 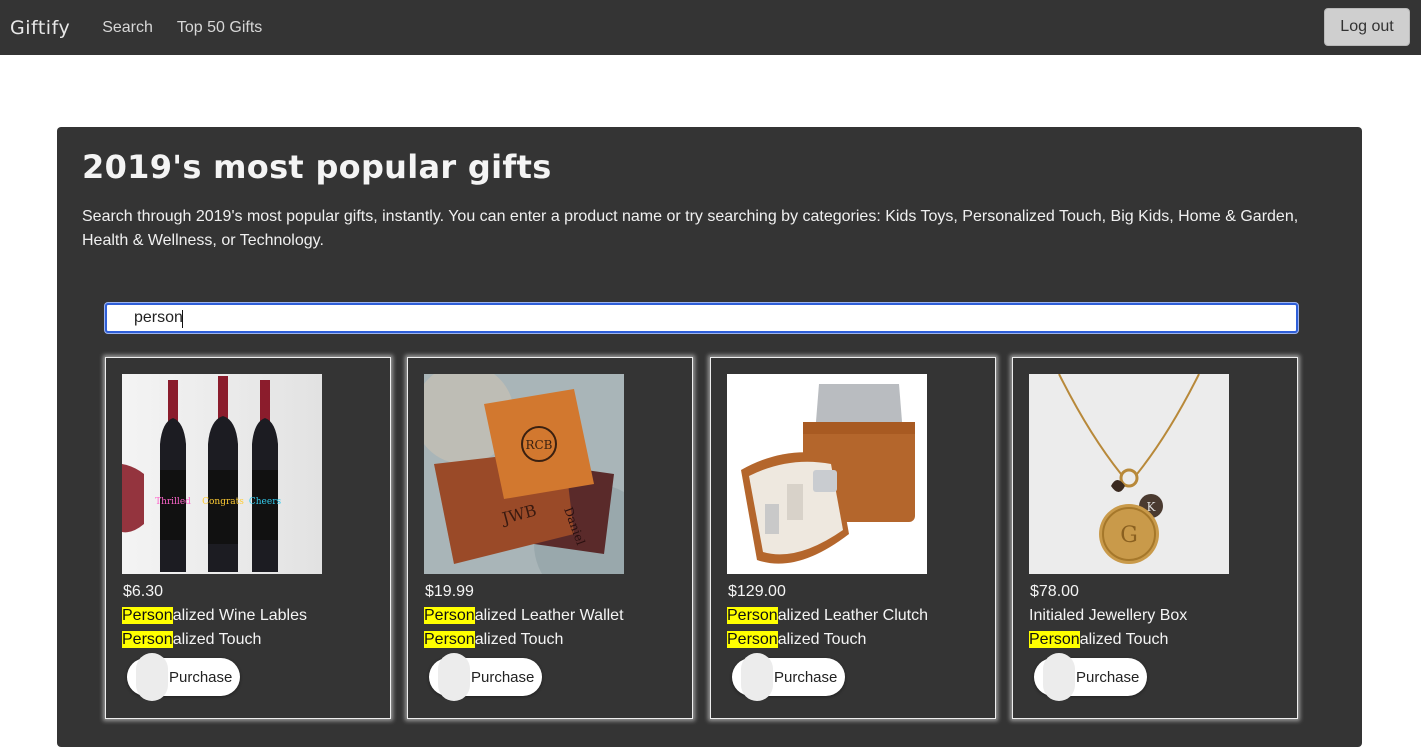 What do you see at coordinates (827, 474) in the screenshot?
I see `leather-clutch-image` at bounding box center [827, 474].